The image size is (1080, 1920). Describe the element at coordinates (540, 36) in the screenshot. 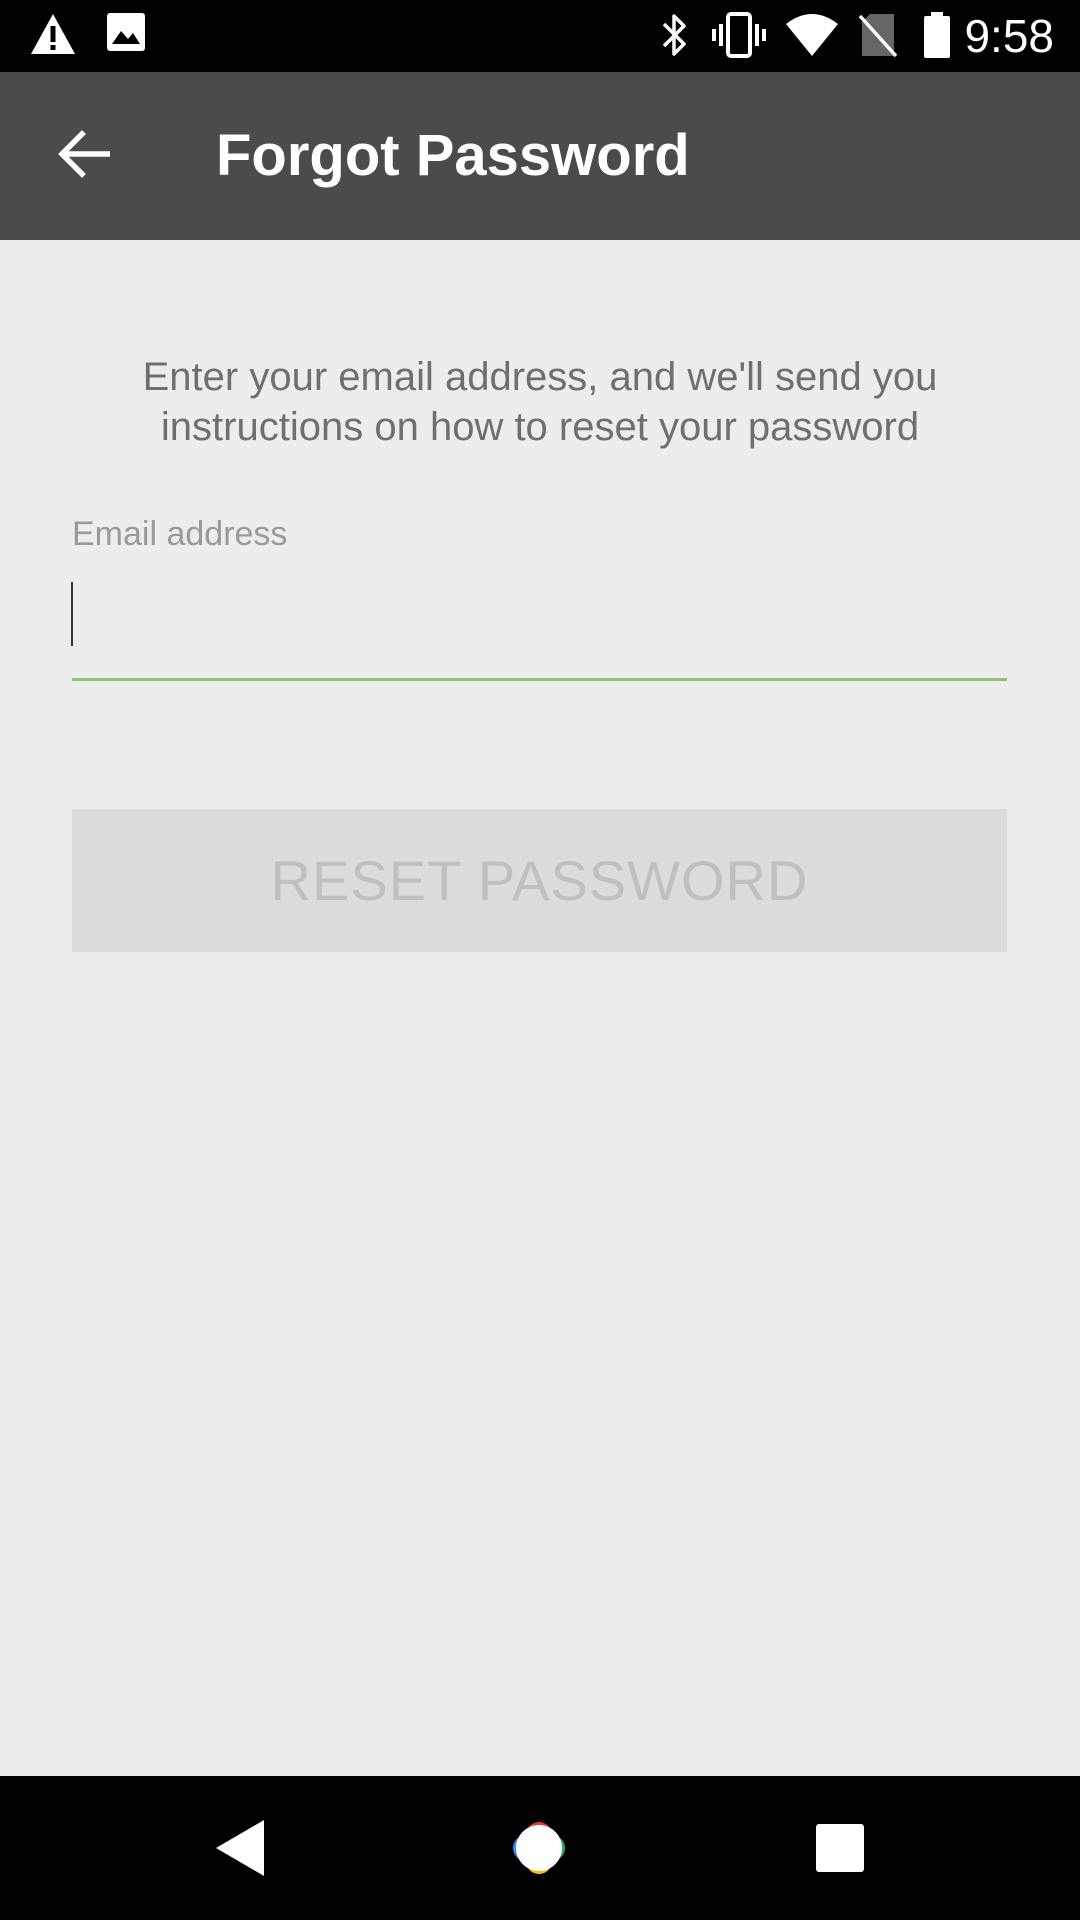

I see `status-bar: 9:58` at that location.